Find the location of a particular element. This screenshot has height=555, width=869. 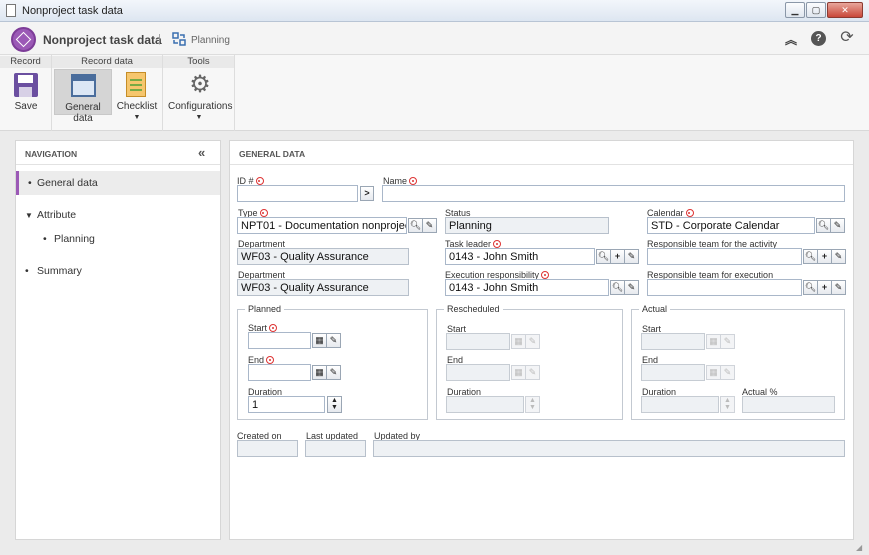

ribbon-group-label: Record data is located at coordinates (107, 62).